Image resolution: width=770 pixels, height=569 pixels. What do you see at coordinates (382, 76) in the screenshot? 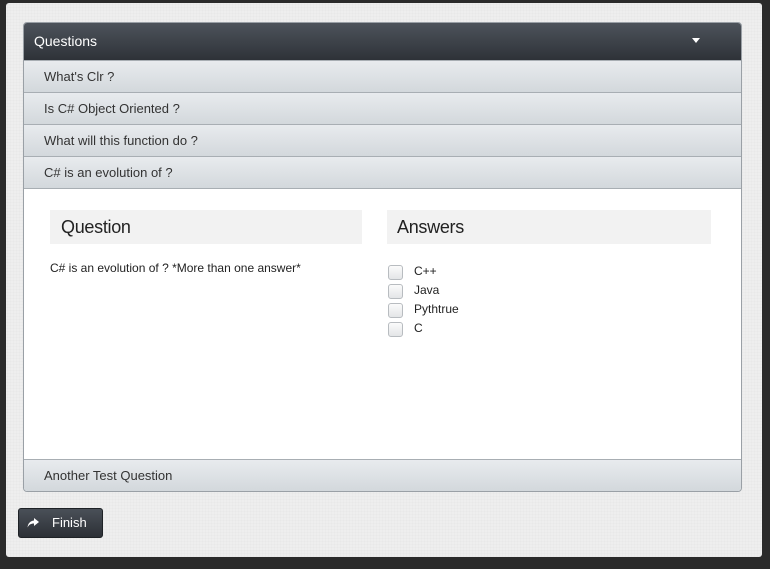
I see `accordion-item-whats-clr: What's Clr ?` at bounding box center [382, 76].